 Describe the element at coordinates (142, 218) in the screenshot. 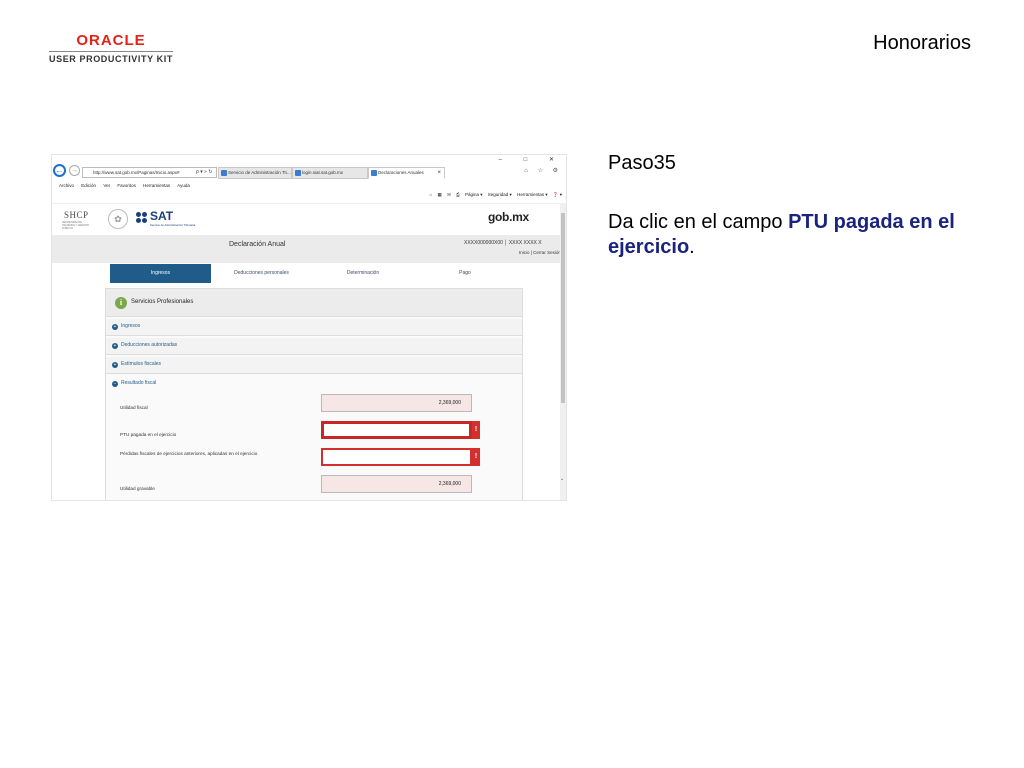

I see `sat-dots-icon` at that location.